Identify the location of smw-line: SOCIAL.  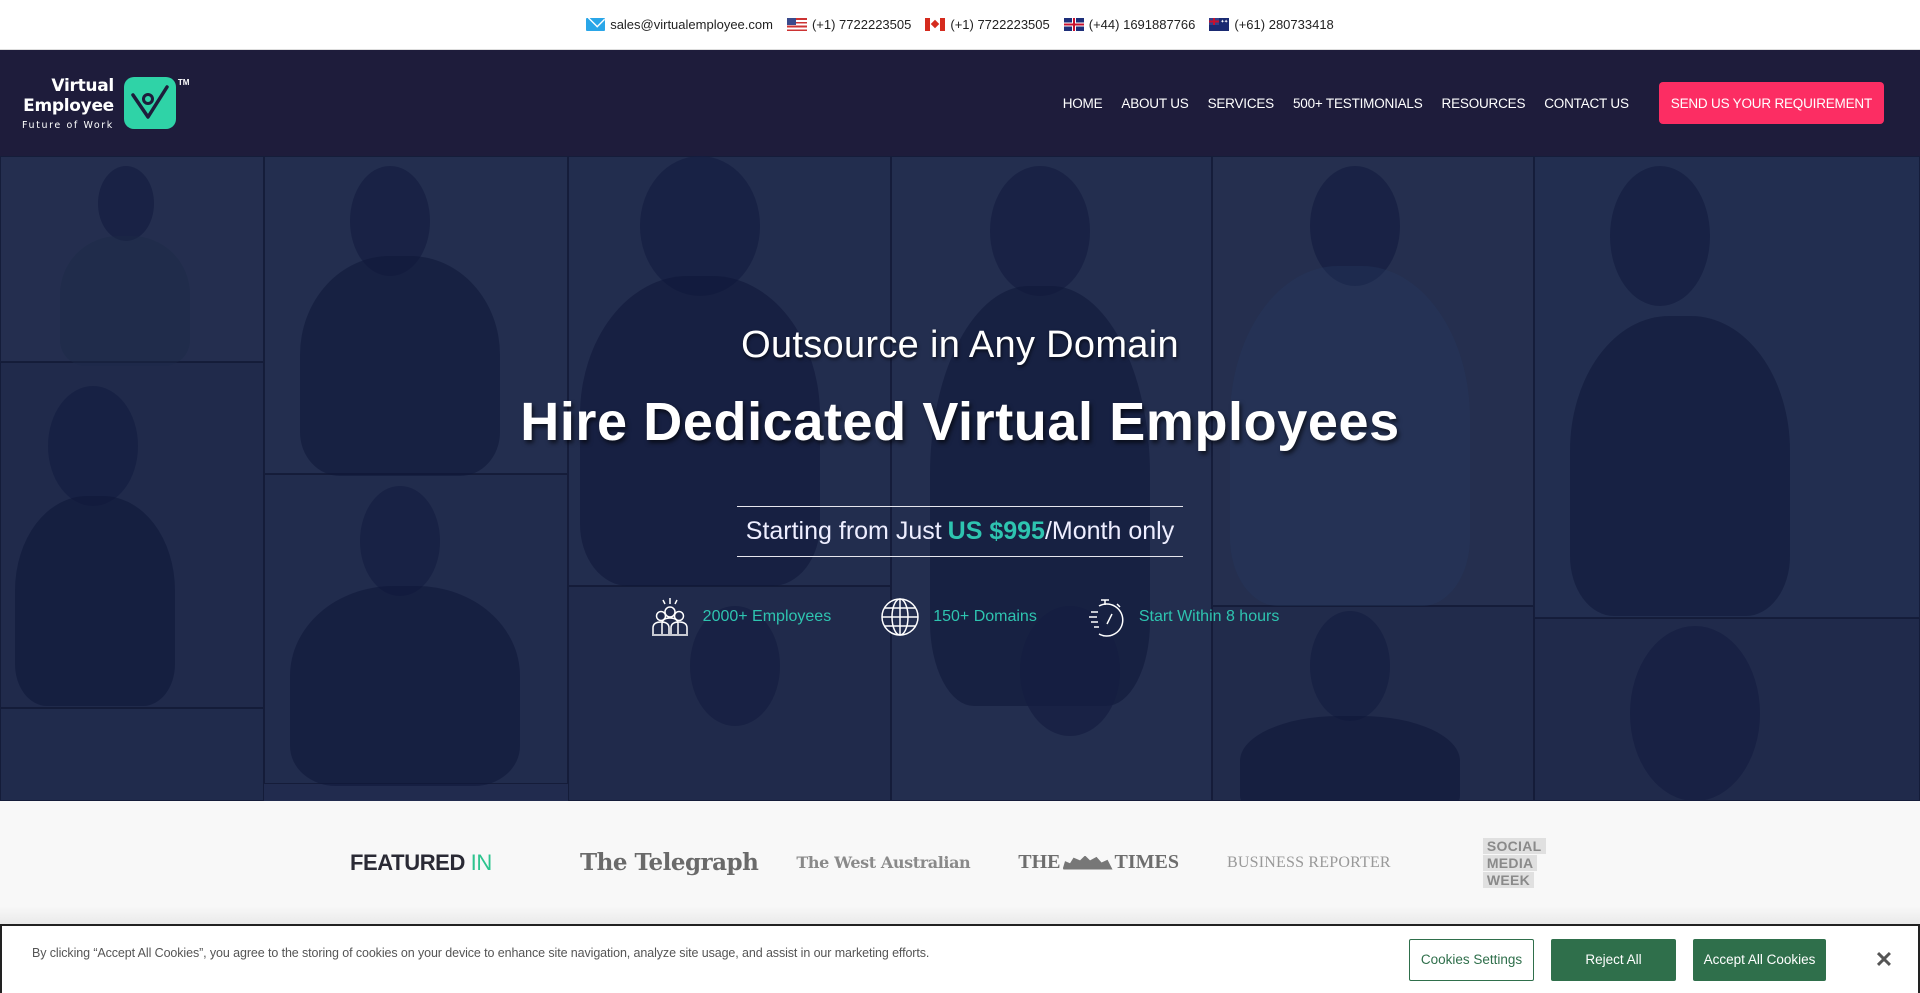
(1514, 845).